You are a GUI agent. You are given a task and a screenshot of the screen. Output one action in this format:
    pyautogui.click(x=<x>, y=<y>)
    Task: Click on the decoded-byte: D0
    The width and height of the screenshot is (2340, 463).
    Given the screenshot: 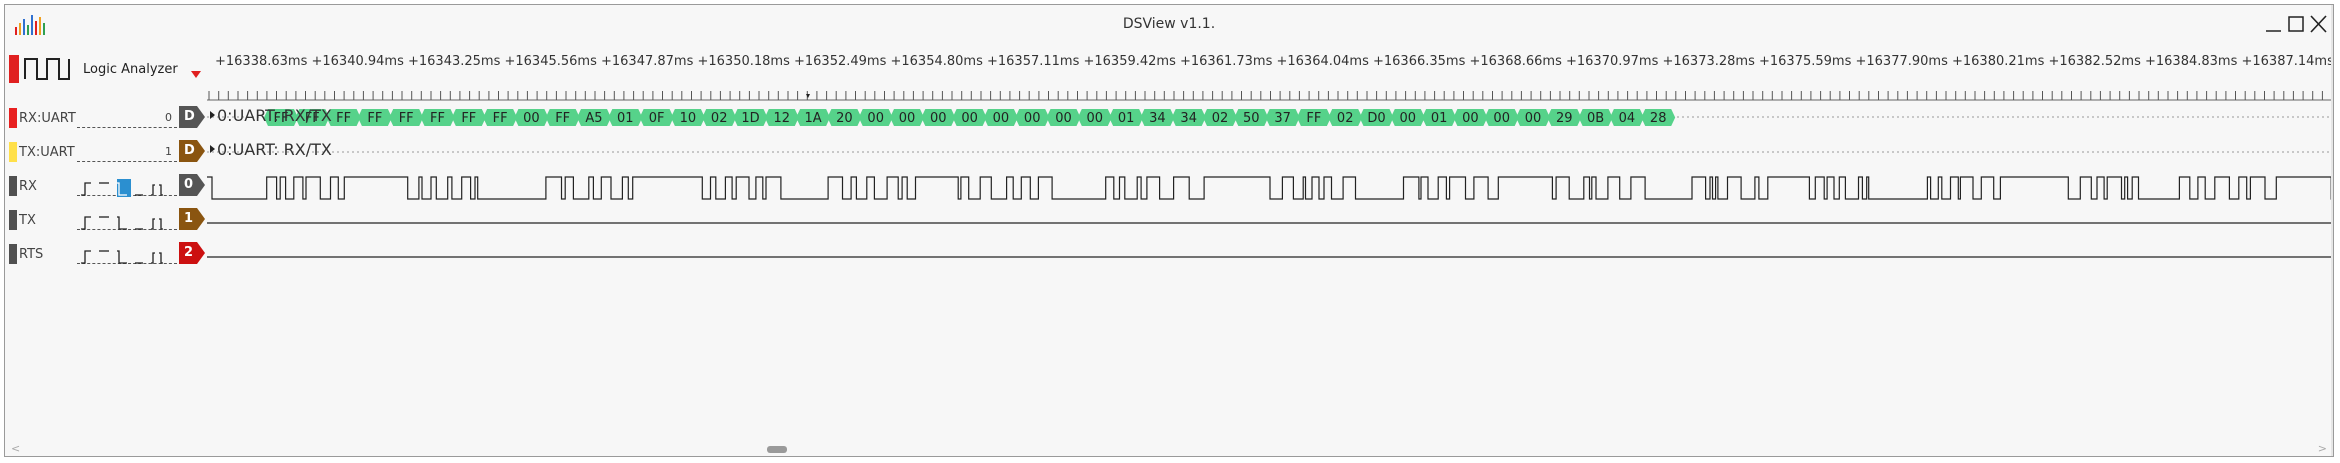 What is the action you would take?
    pyautogui.click(x=1376, y=117)
    